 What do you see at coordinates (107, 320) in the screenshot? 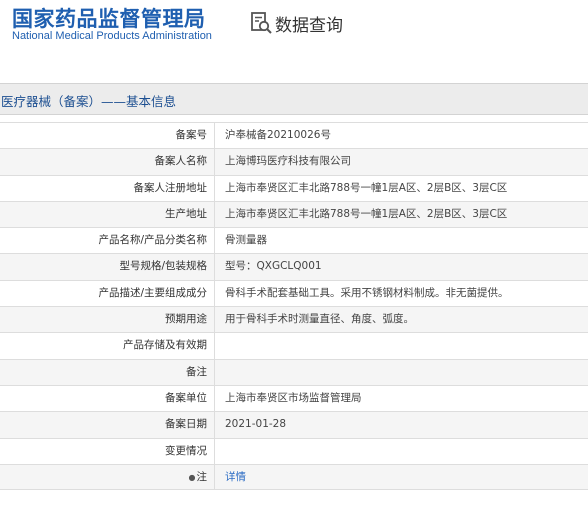
I see `field-label: 预期用途` at bounding box center [107, 320].